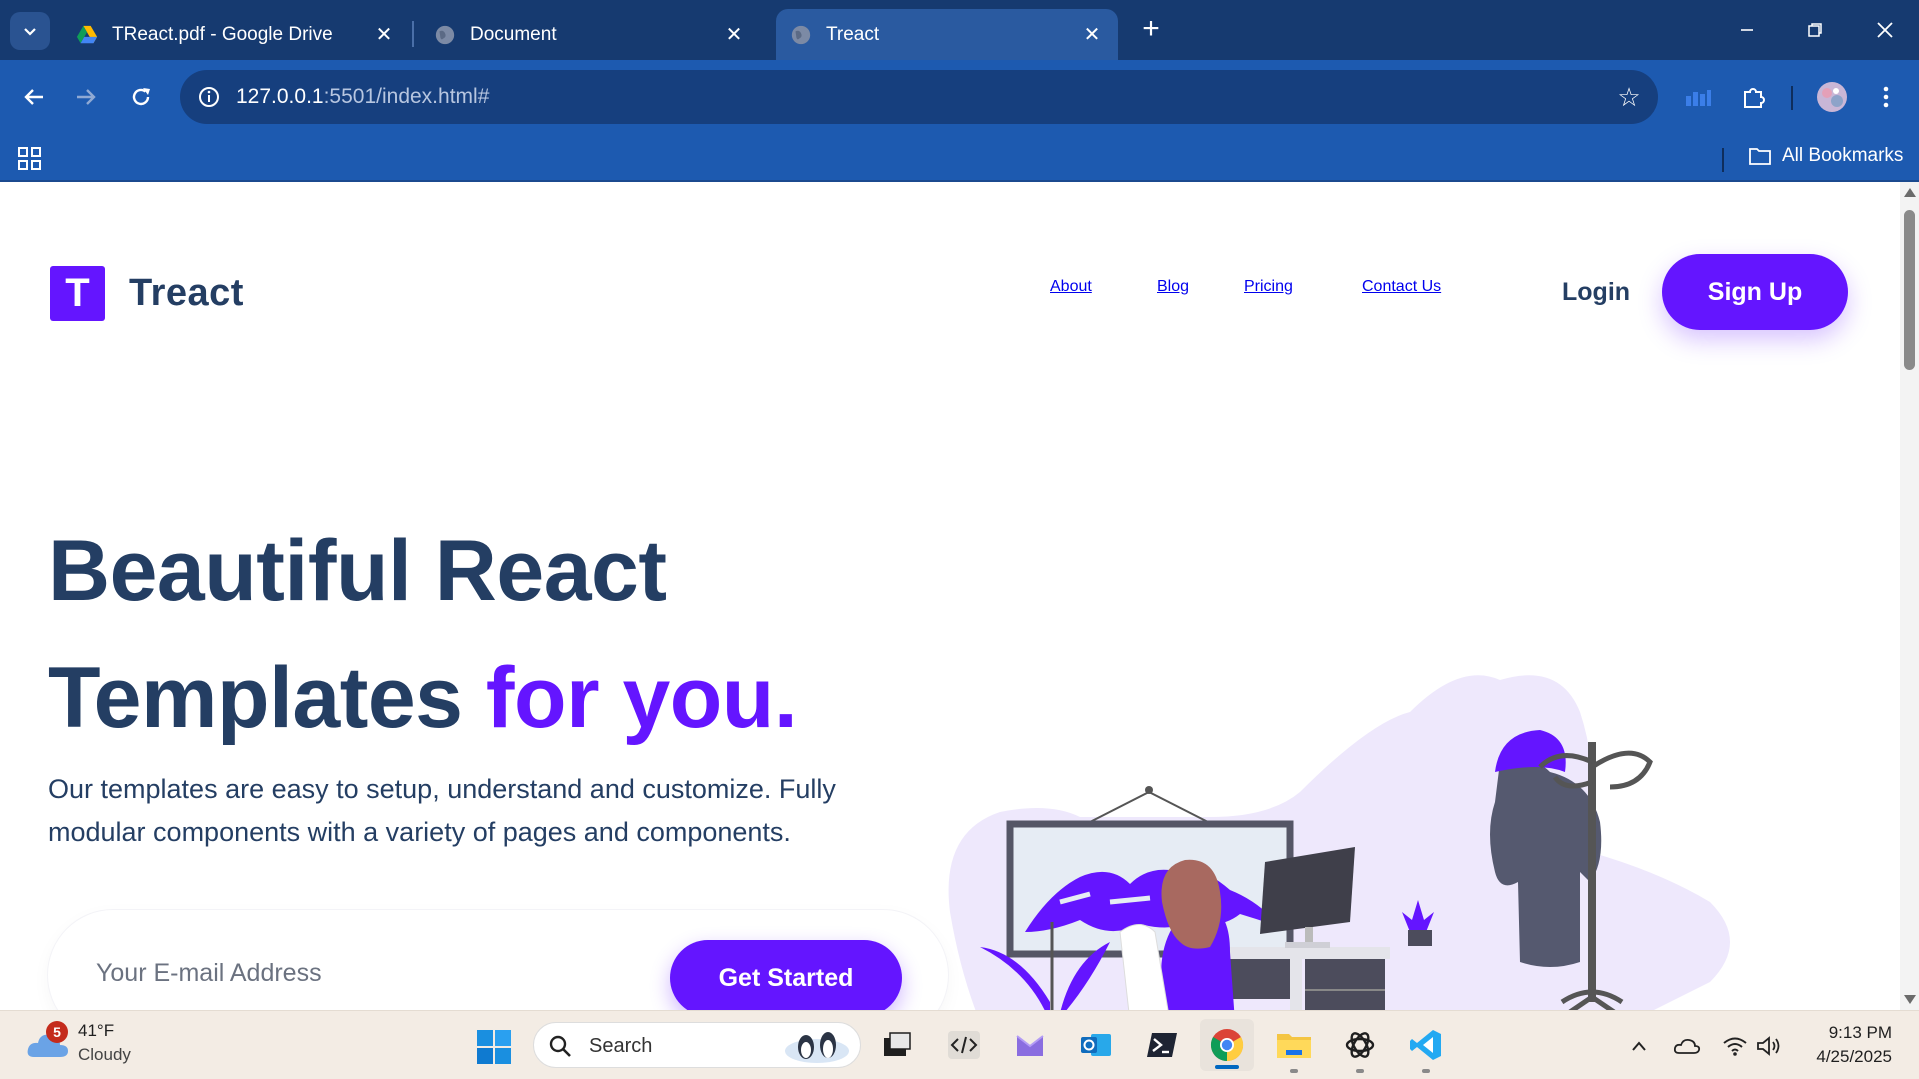 Image resolution: width=1919 pixels, height=1079 pixels. What do you see at coordinates (78, 1043) in the screenshot?
I see `weather-widget: 5 41°F Cloudy` at bounding box center [78, 1043].